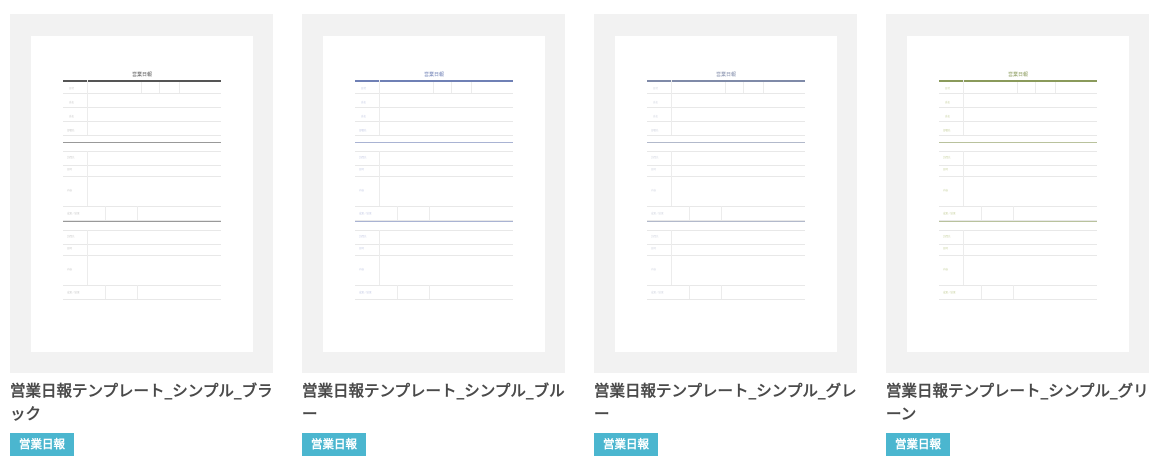 Image resolution: width=1165 pixels, height=463 pixels. What do you see at coordinates (145, 403) in the screenshot?
I see `template-title-link: 営業日報テンプレート_シンプル_ブラック` at bounding box center [145, 403].